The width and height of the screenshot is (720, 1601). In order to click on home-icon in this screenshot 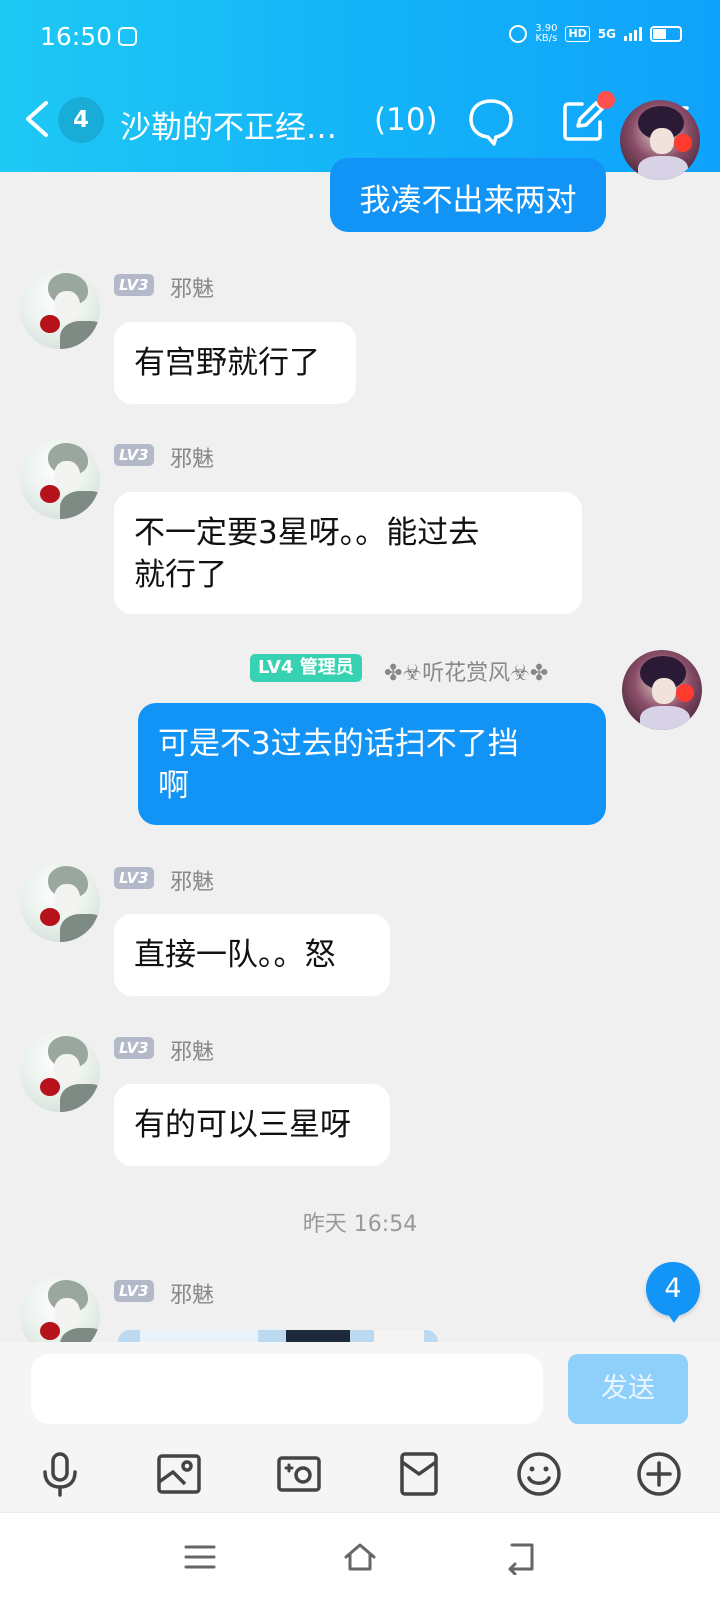, I will do `click(360, 1557)`.